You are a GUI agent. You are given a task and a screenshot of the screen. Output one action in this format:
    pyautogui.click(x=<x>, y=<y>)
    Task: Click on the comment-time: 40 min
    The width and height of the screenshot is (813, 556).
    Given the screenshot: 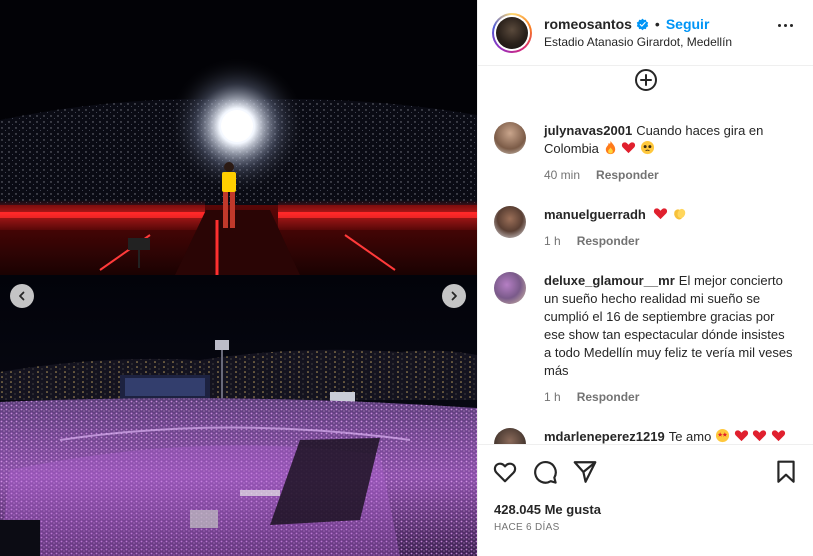 What is the action you would take?
    pyautogui.click(x=562, y=175)
    